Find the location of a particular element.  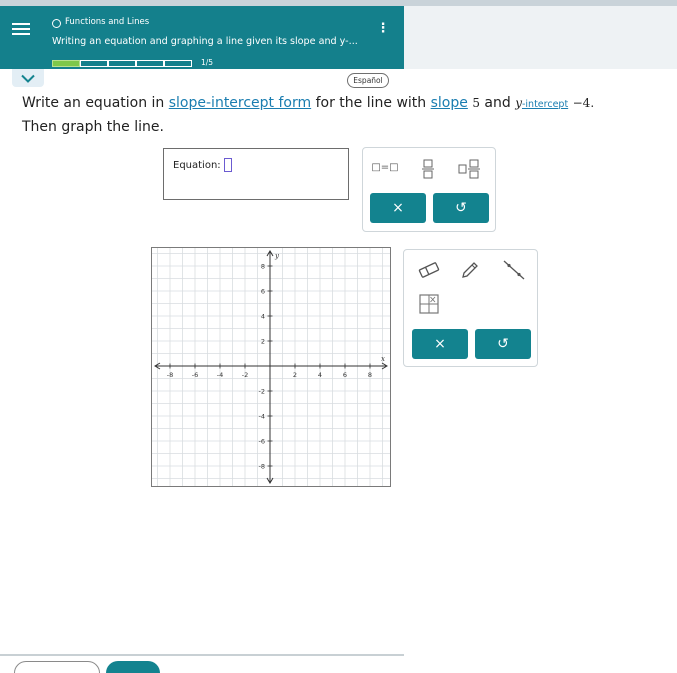

eraser-icon is located at coordinates (429, 270).